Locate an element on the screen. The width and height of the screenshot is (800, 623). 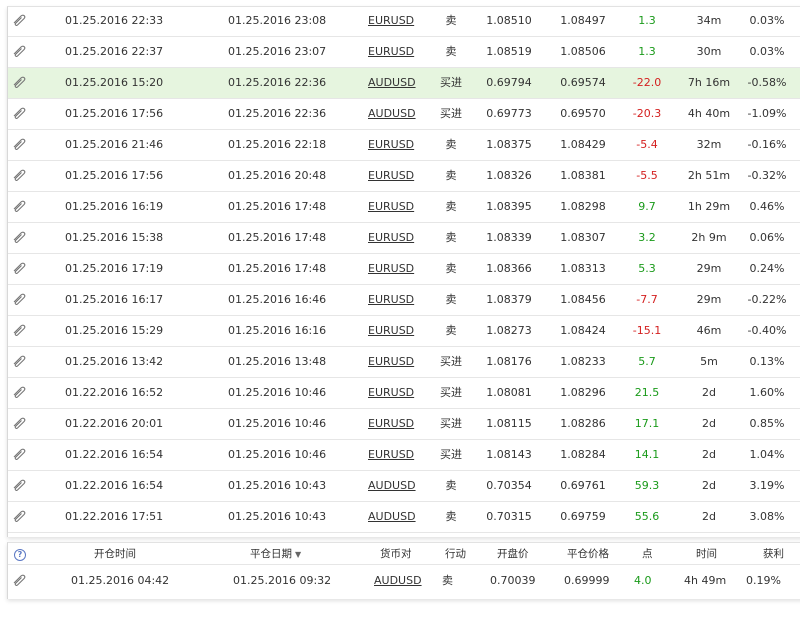
header-open-time: 开仓时间 is located at coordinates (115, 554).